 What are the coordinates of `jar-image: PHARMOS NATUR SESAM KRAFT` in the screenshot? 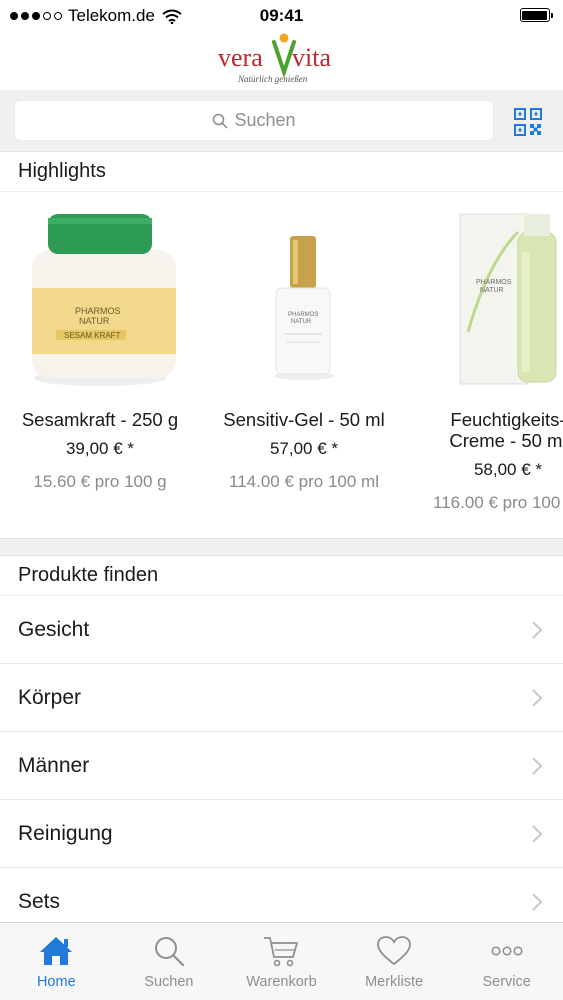 It's located at (100, 292).